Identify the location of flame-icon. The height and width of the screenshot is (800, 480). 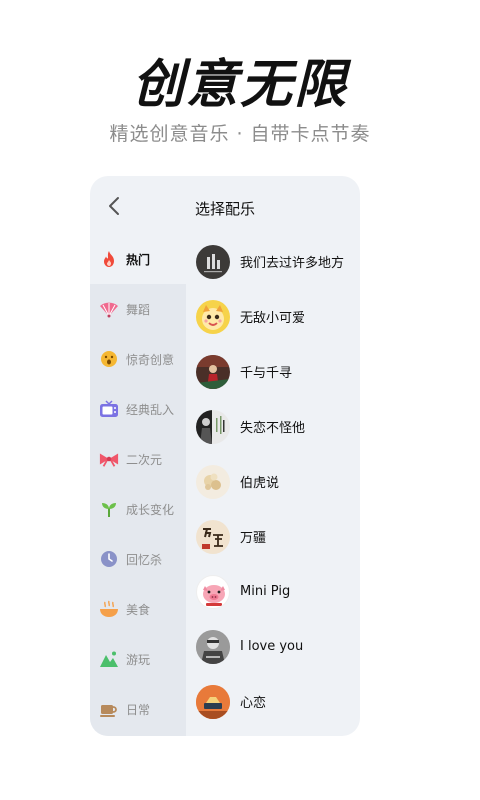
(109, 259).